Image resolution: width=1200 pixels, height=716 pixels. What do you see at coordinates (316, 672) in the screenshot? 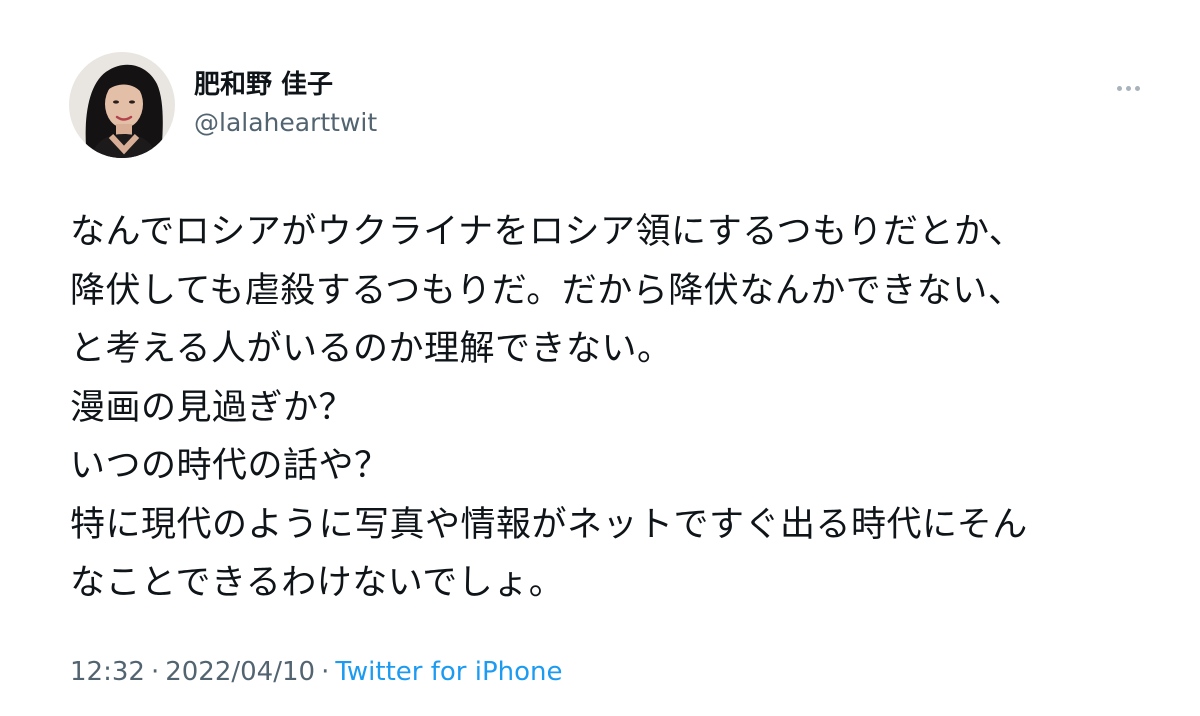
I see `tweet-metadata: 12:32 · 2022/04/10 · Twitter for iPhone` at bounding box center [316, 672].